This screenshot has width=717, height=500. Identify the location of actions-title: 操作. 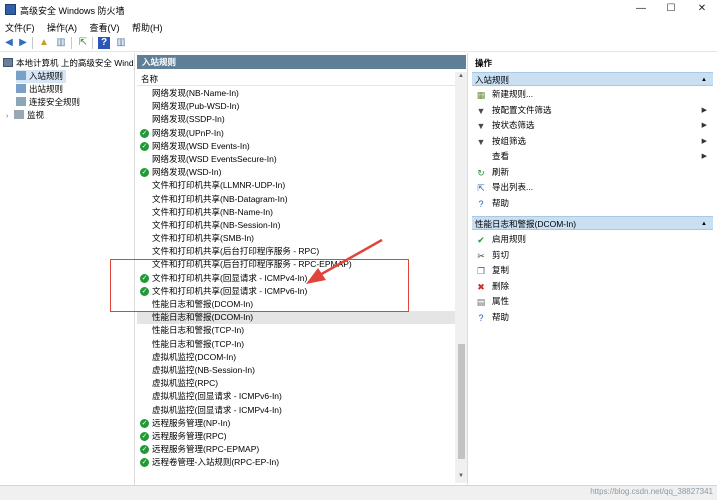
(592, 63).